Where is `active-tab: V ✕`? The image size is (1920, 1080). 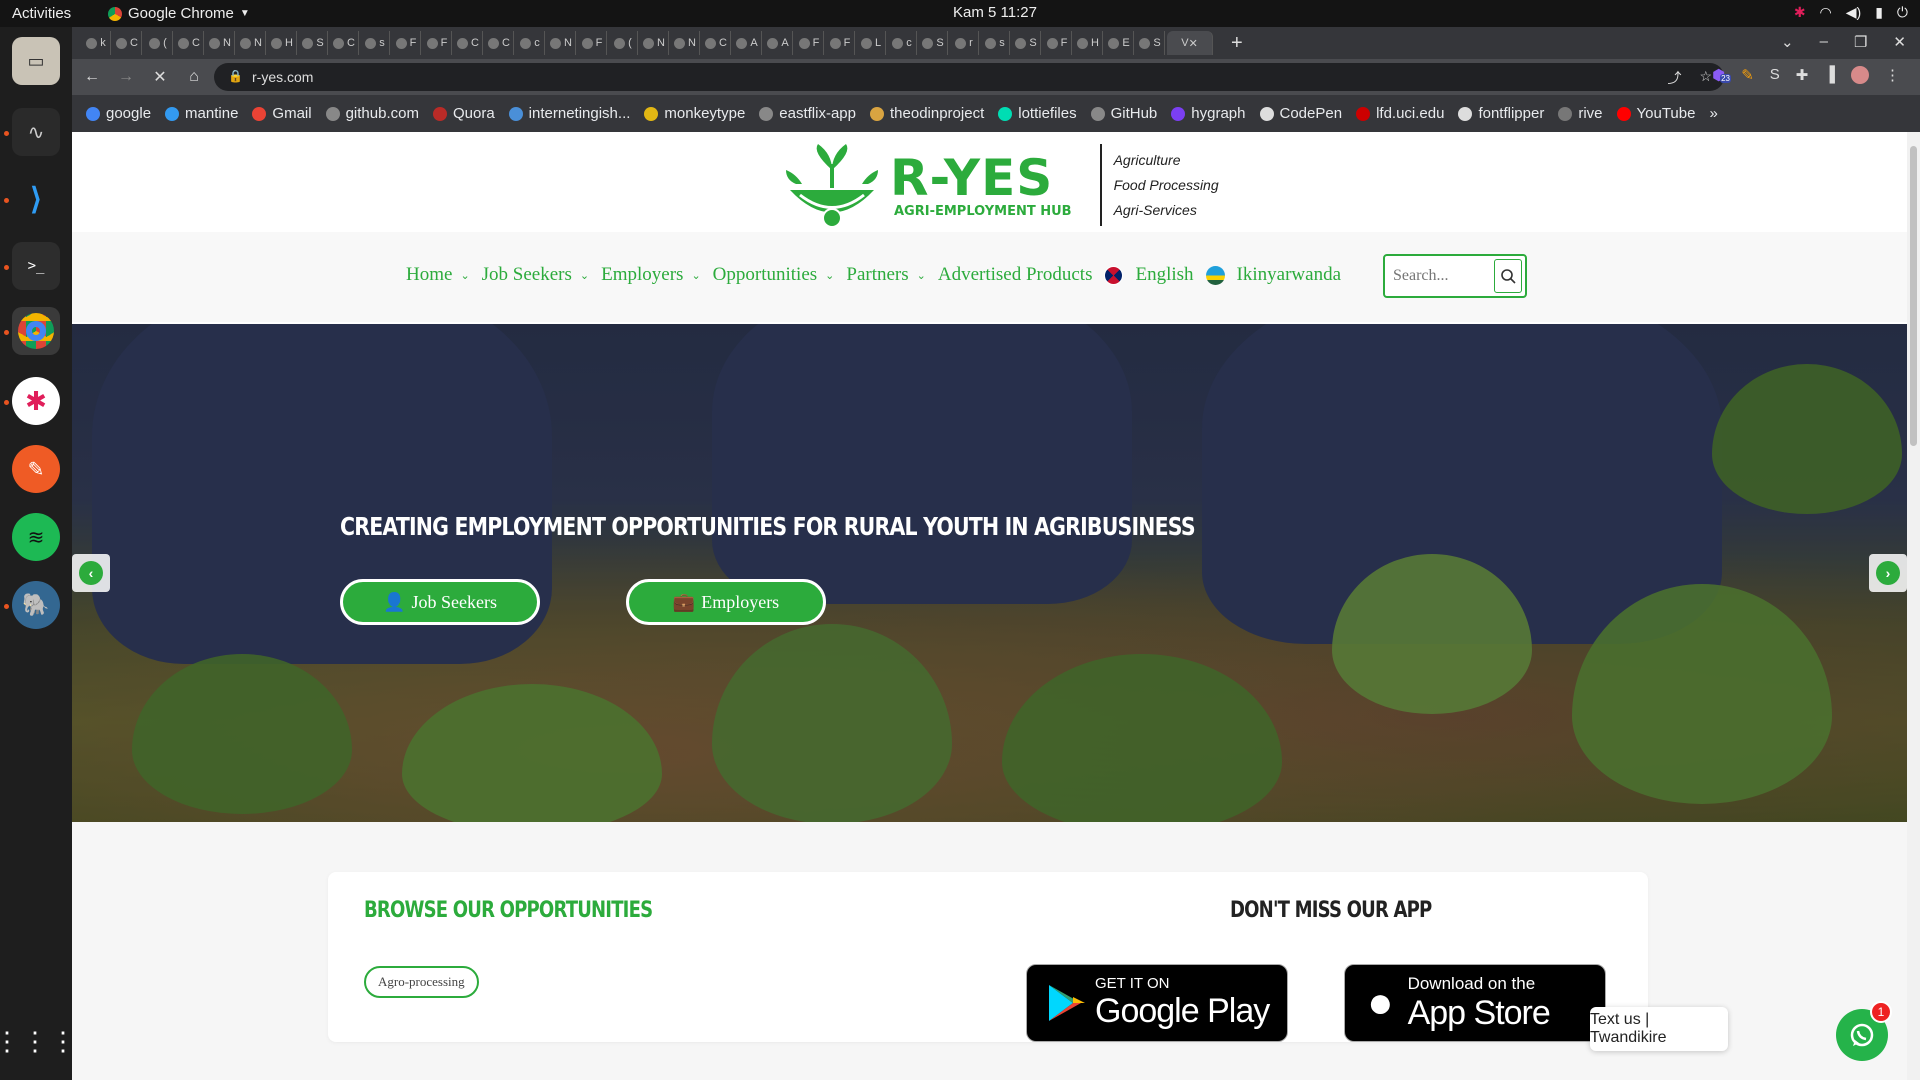 active-tab: V ✕ is located at coordinates (1190, 43).